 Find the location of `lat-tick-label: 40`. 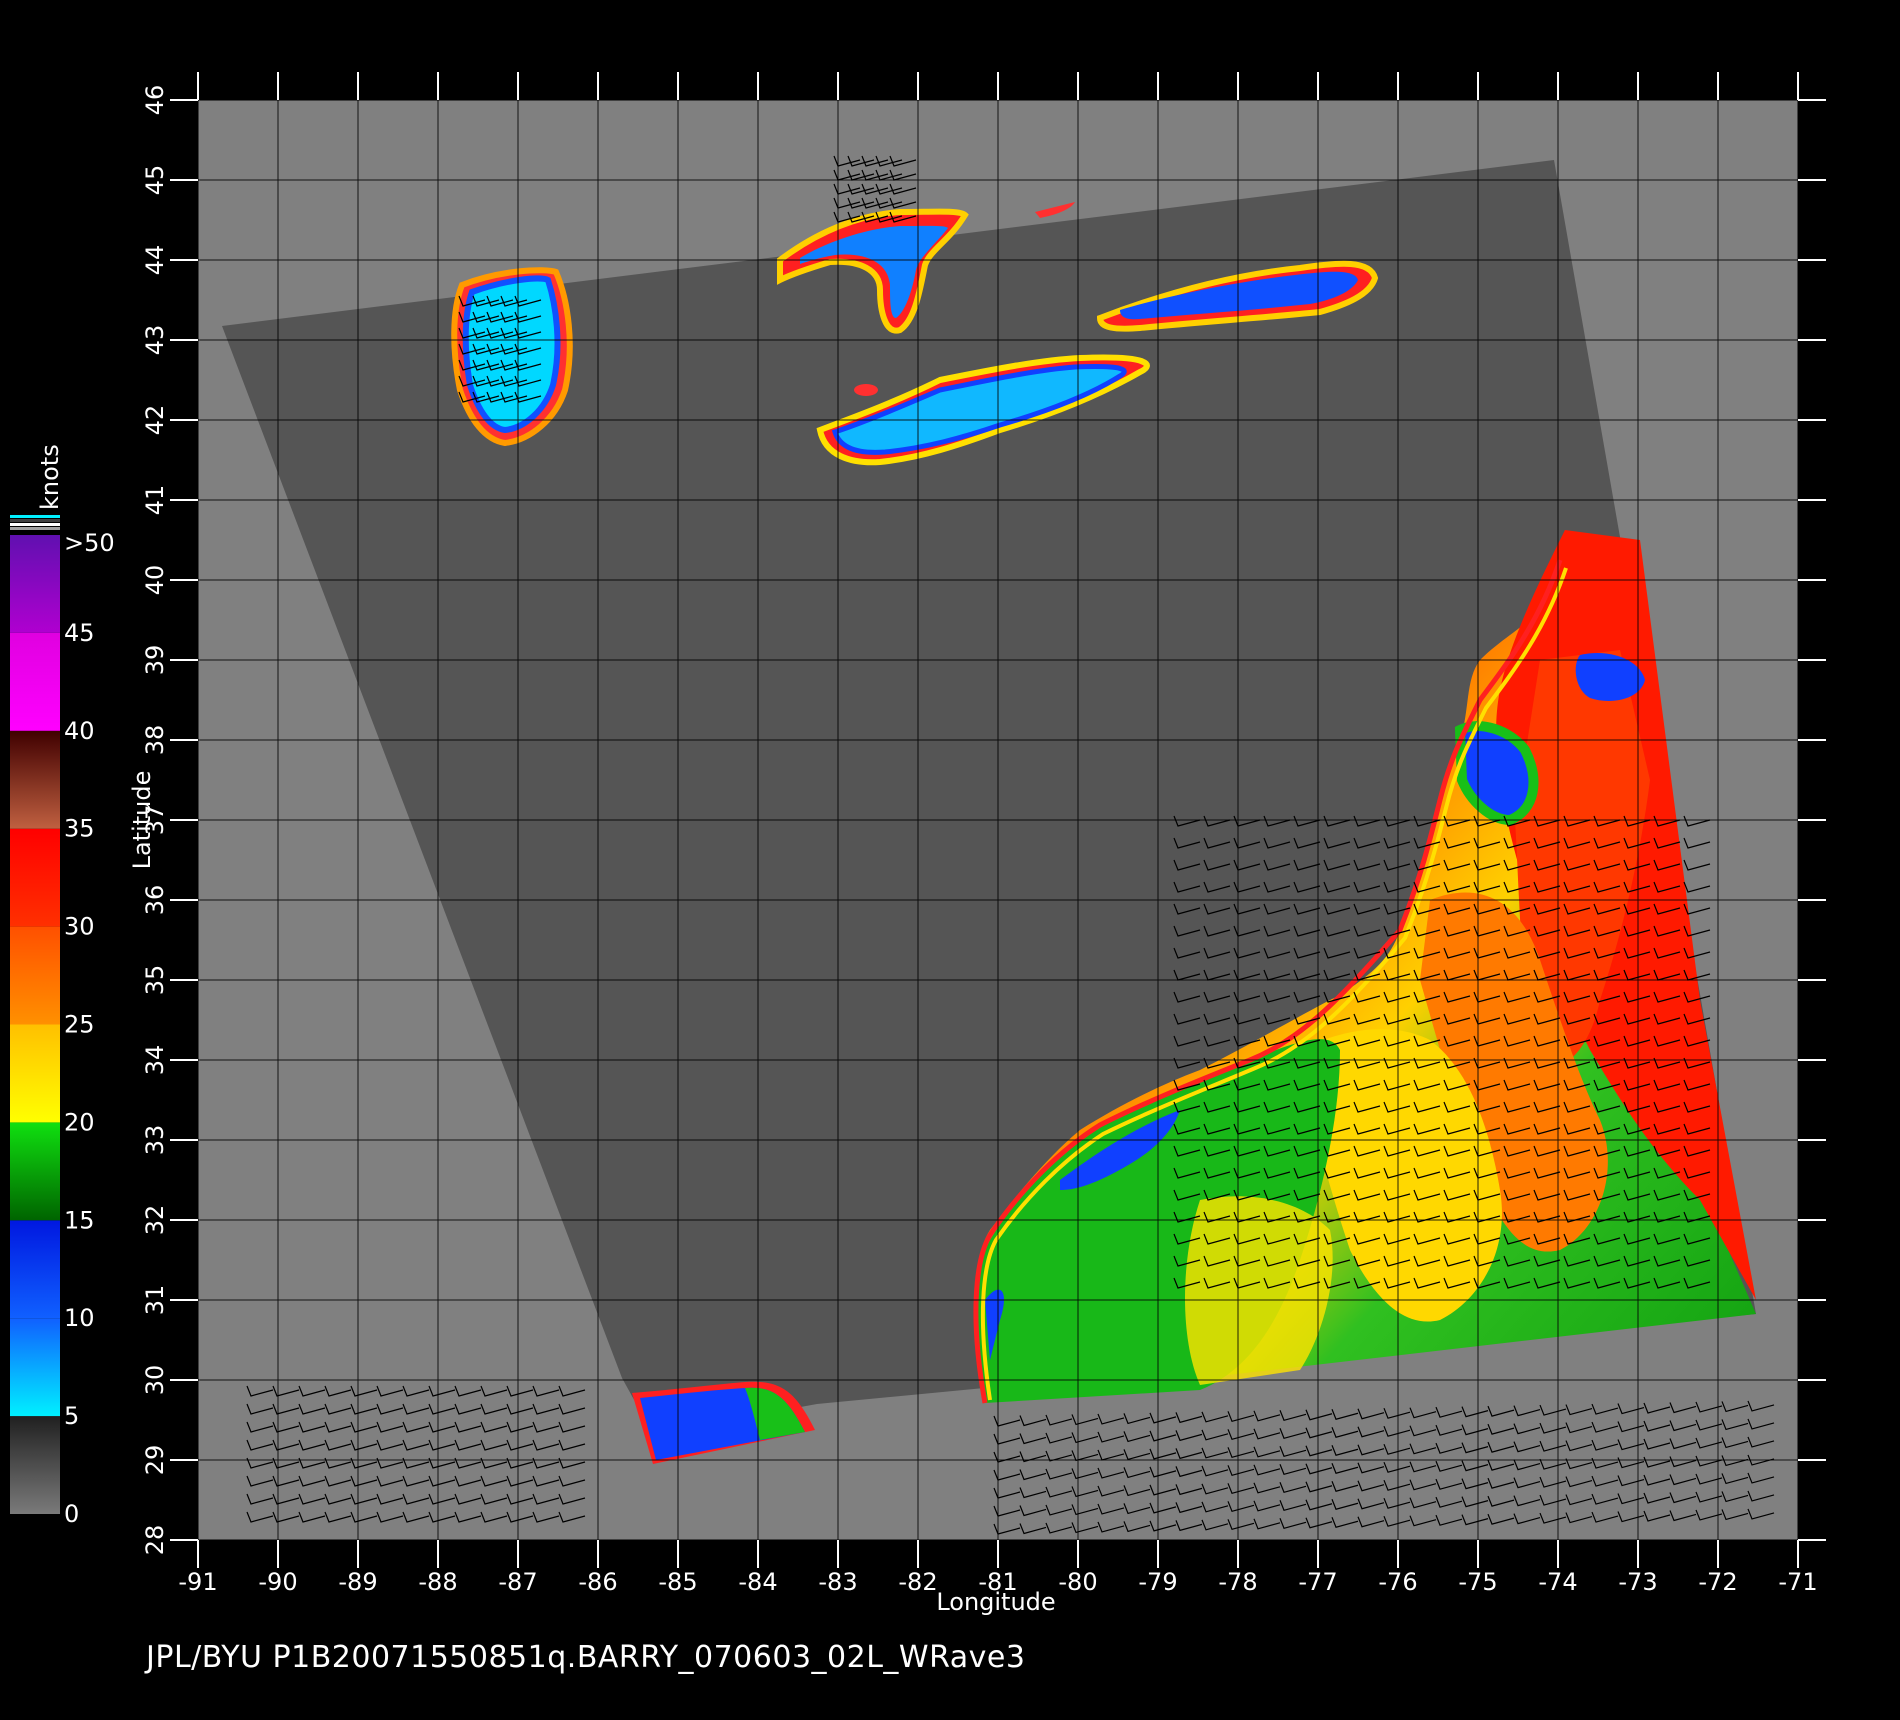

lat-tick-label: 40 is located at coordinates (155, 580).